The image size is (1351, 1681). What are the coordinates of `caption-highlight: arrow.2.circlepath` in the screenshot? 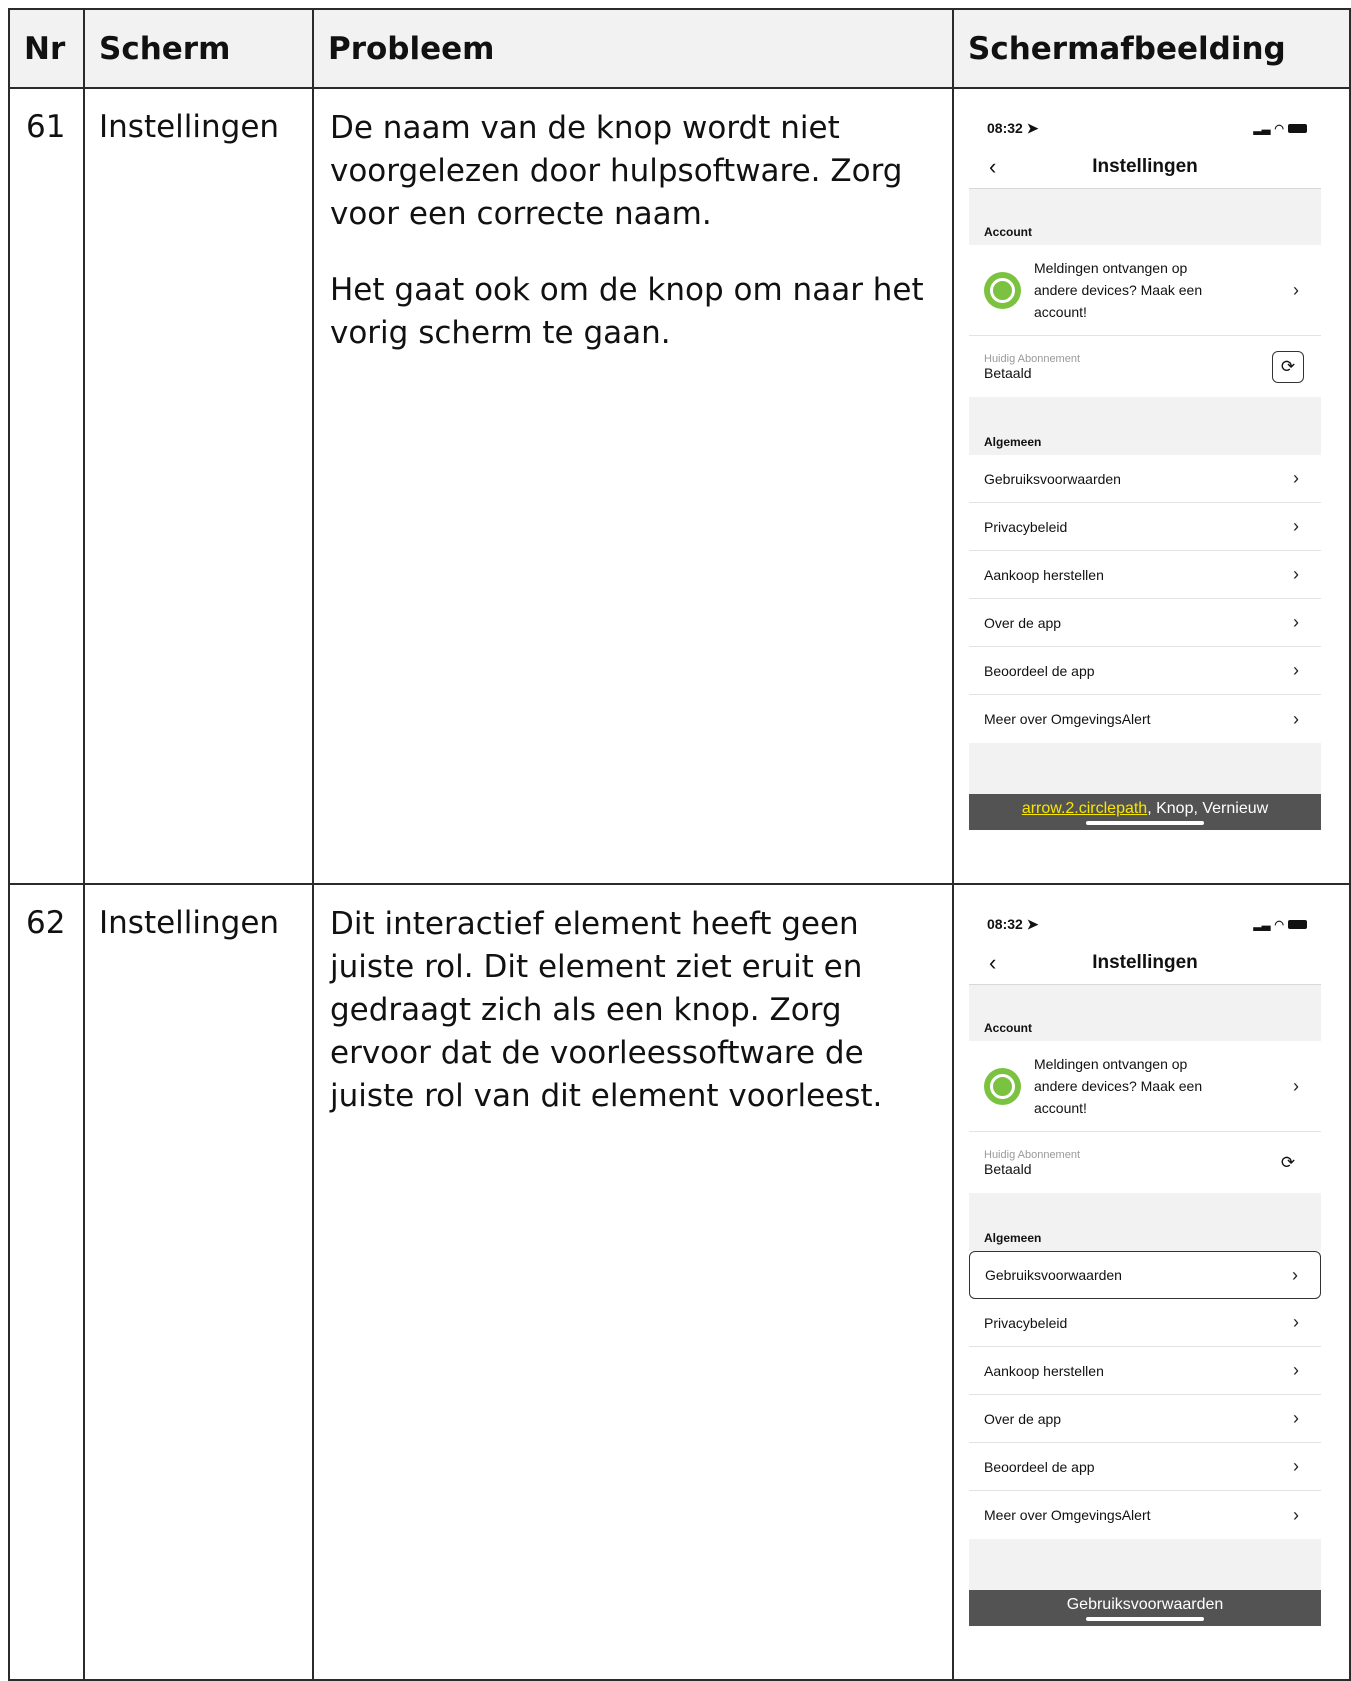 It's located at (1084, 808).